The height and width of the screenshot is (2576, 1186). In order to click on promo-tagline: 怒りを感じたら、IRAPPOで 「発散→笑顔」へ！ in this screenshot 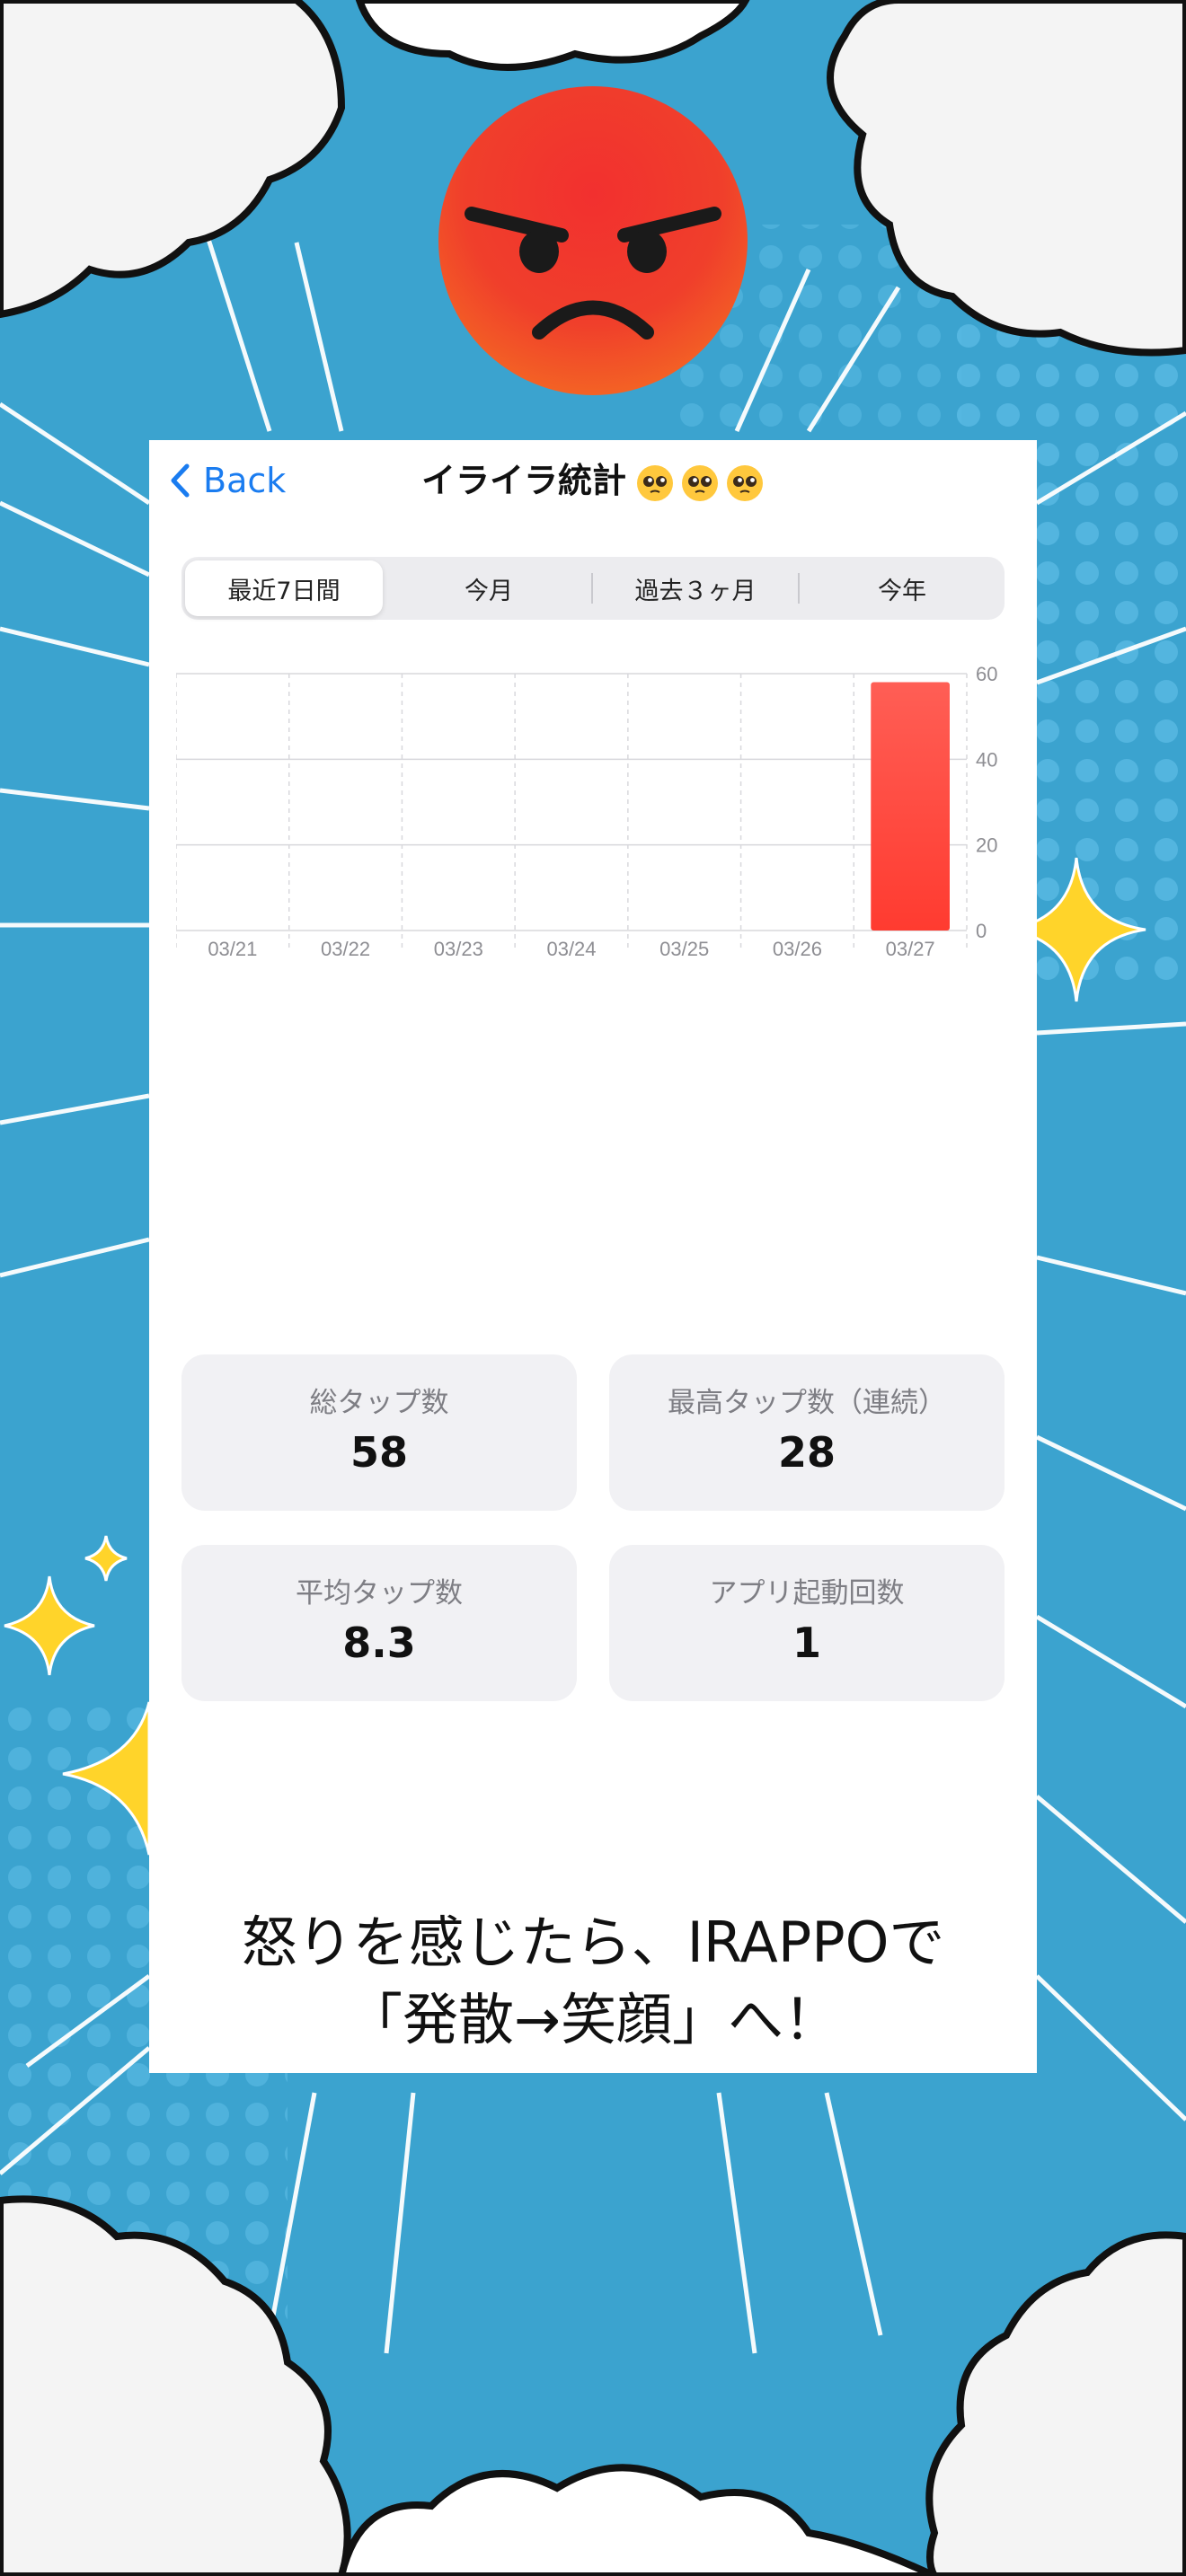, I will do `click(593, 1981)`.